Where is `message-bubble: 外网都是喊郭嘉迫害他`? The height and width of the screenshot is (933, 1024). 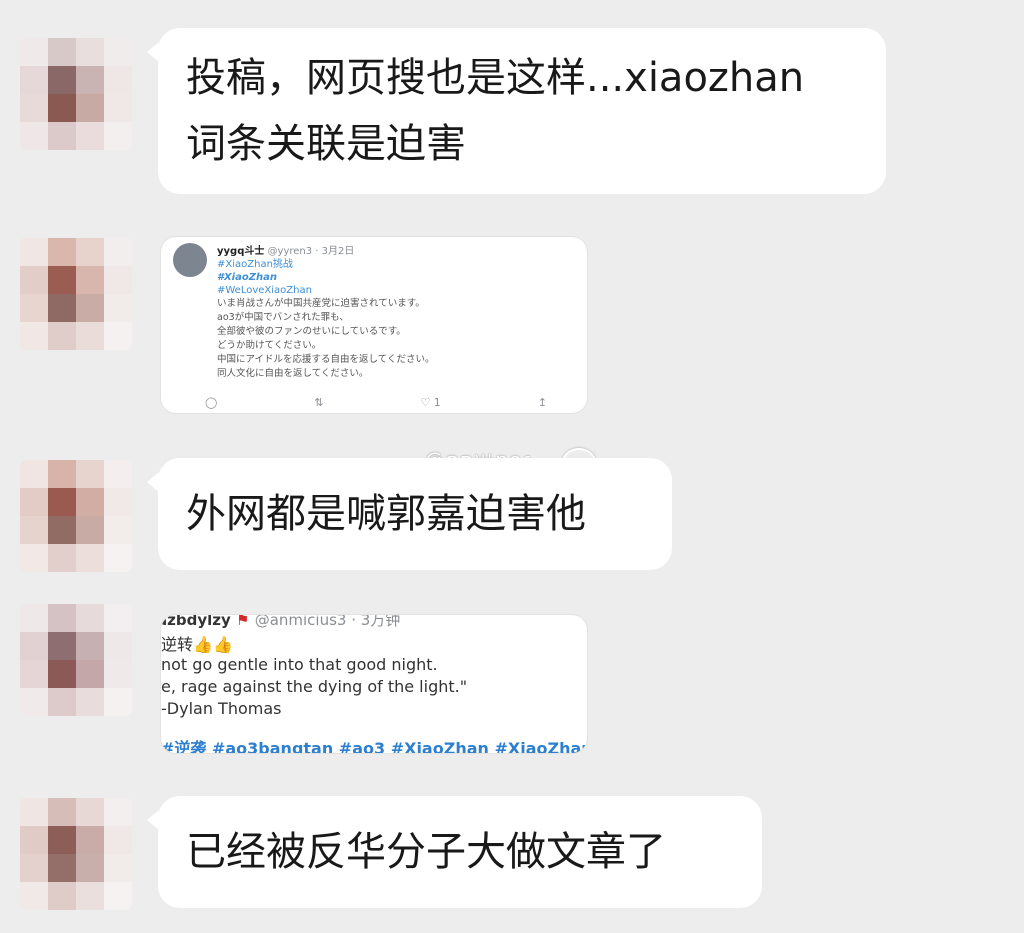
message-bubble: 外网都是喊郭嘉迫害他 is located at coordinates (409, 514).